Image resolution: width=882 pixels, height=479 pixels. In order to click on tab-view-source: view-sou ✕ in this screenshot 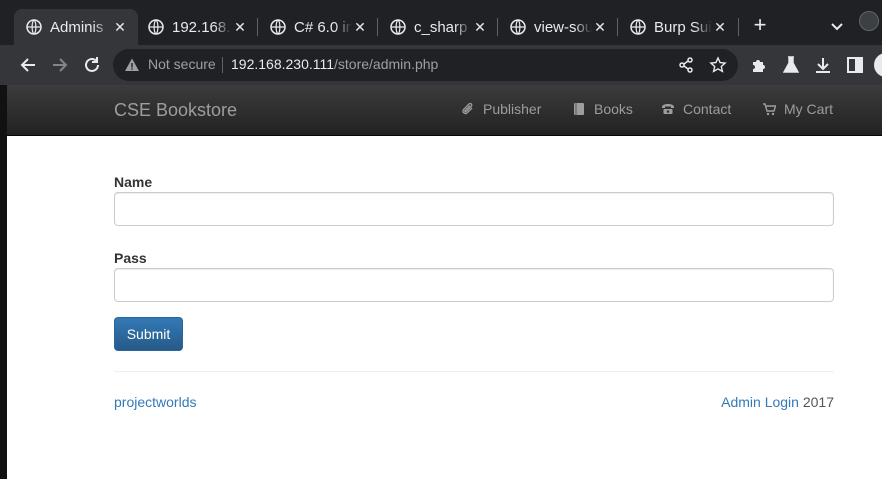, I will do `click(558, 27)`.